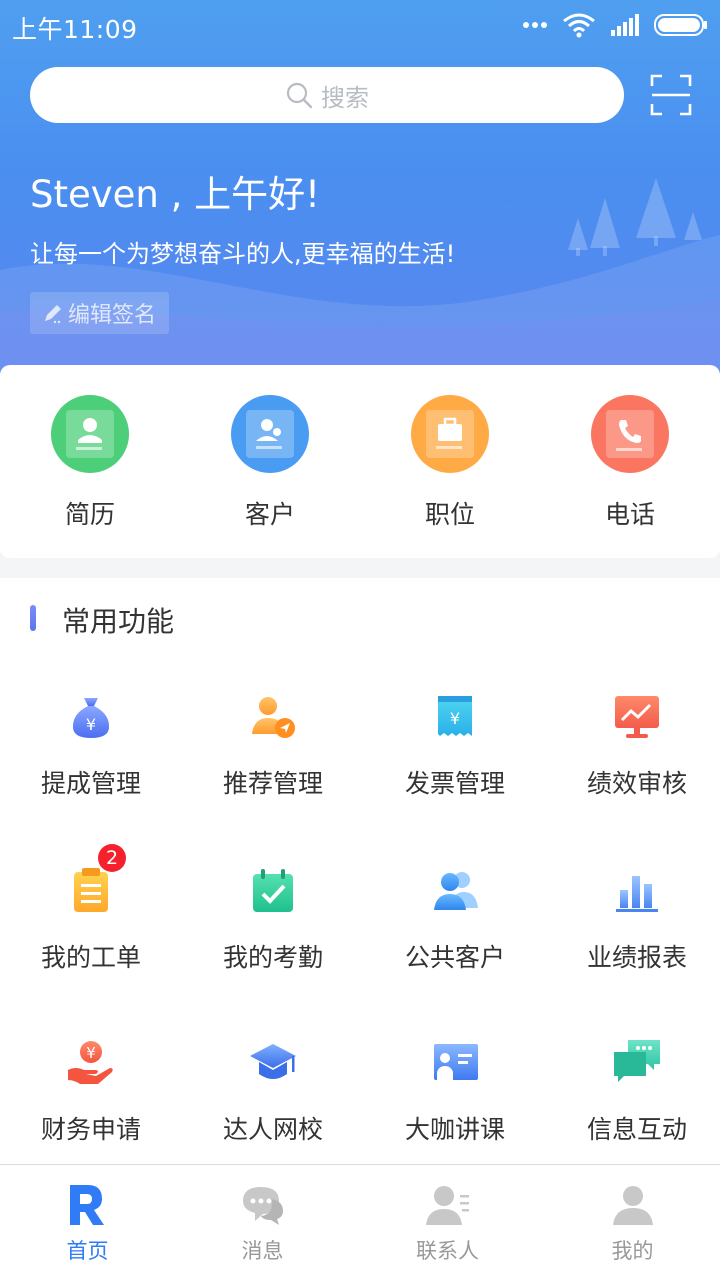  What do you see at coordinates (33, 618) in the screenshot?
I see `section-accent-bar` at bounding box center [33, 618].